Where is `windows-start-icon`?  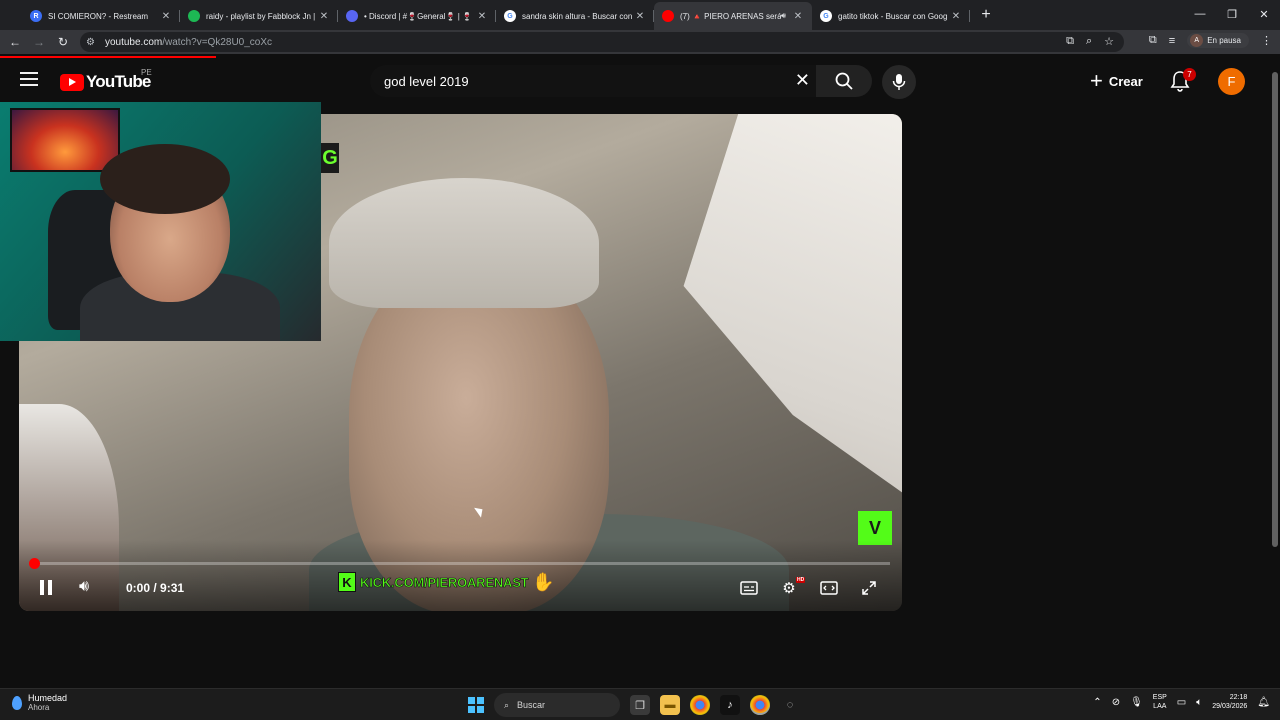 windows-start-icon is located at coordinates (476, 705).